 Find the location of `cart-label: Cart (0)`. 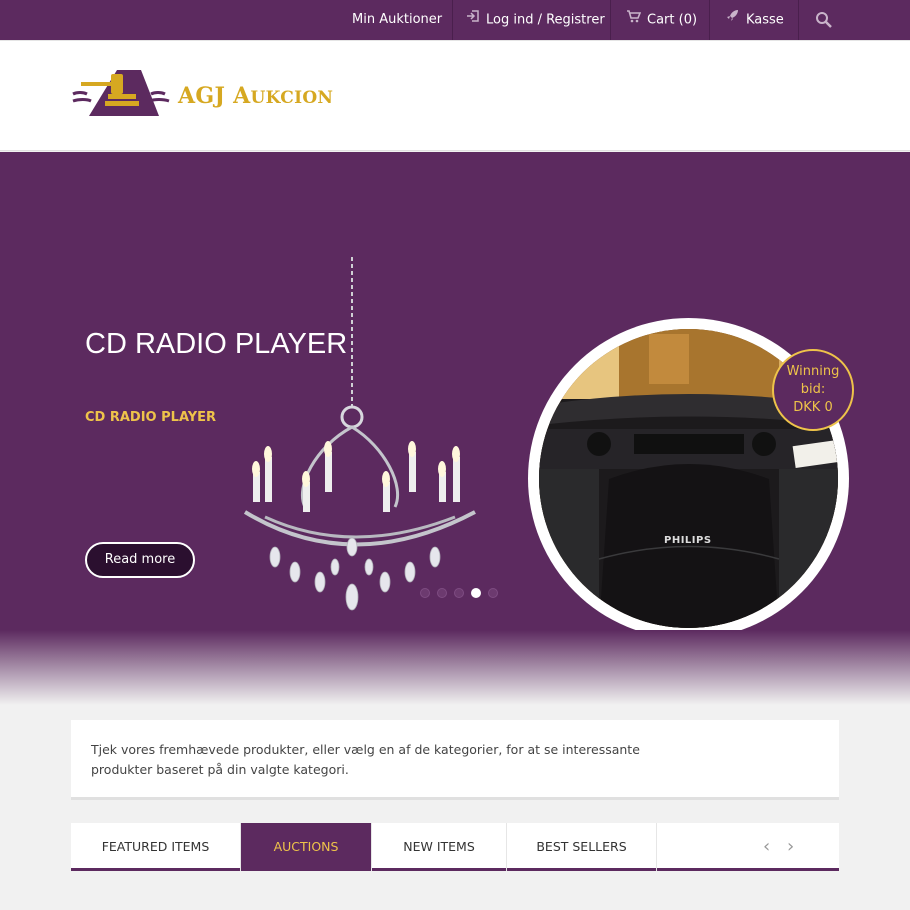

cart-label: Cart (0) is located at coordinates (672, 20).